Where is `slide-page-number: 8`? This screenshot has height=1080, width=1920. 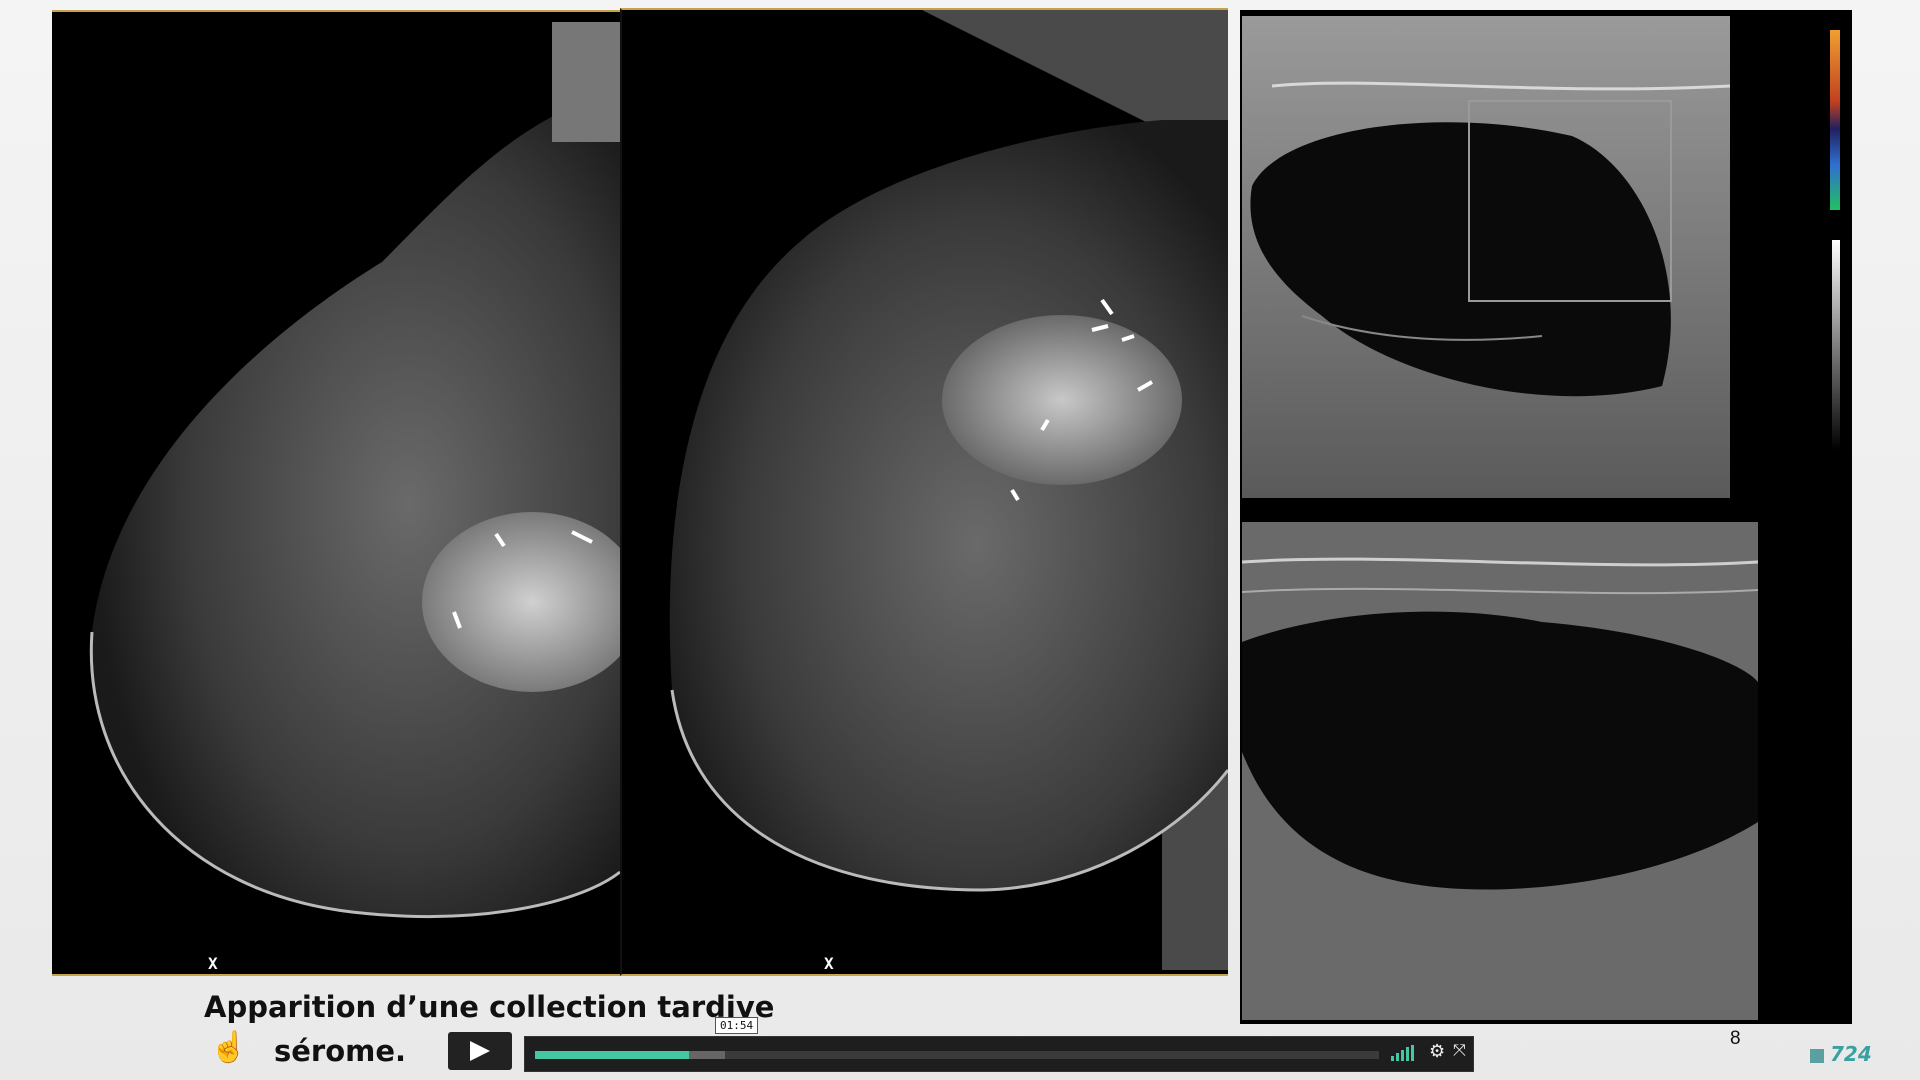
slide-page-number: 8 is located at coordinates (1735, 1038).